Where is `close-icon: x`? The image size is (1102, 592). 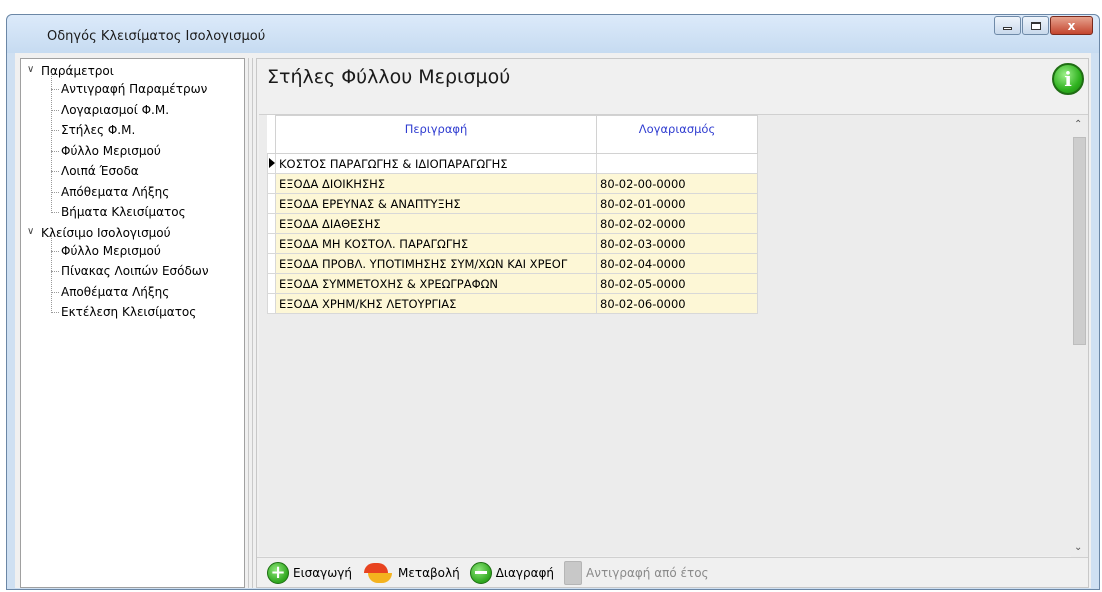 close-icon: x is located at coordinates (1071, 25).